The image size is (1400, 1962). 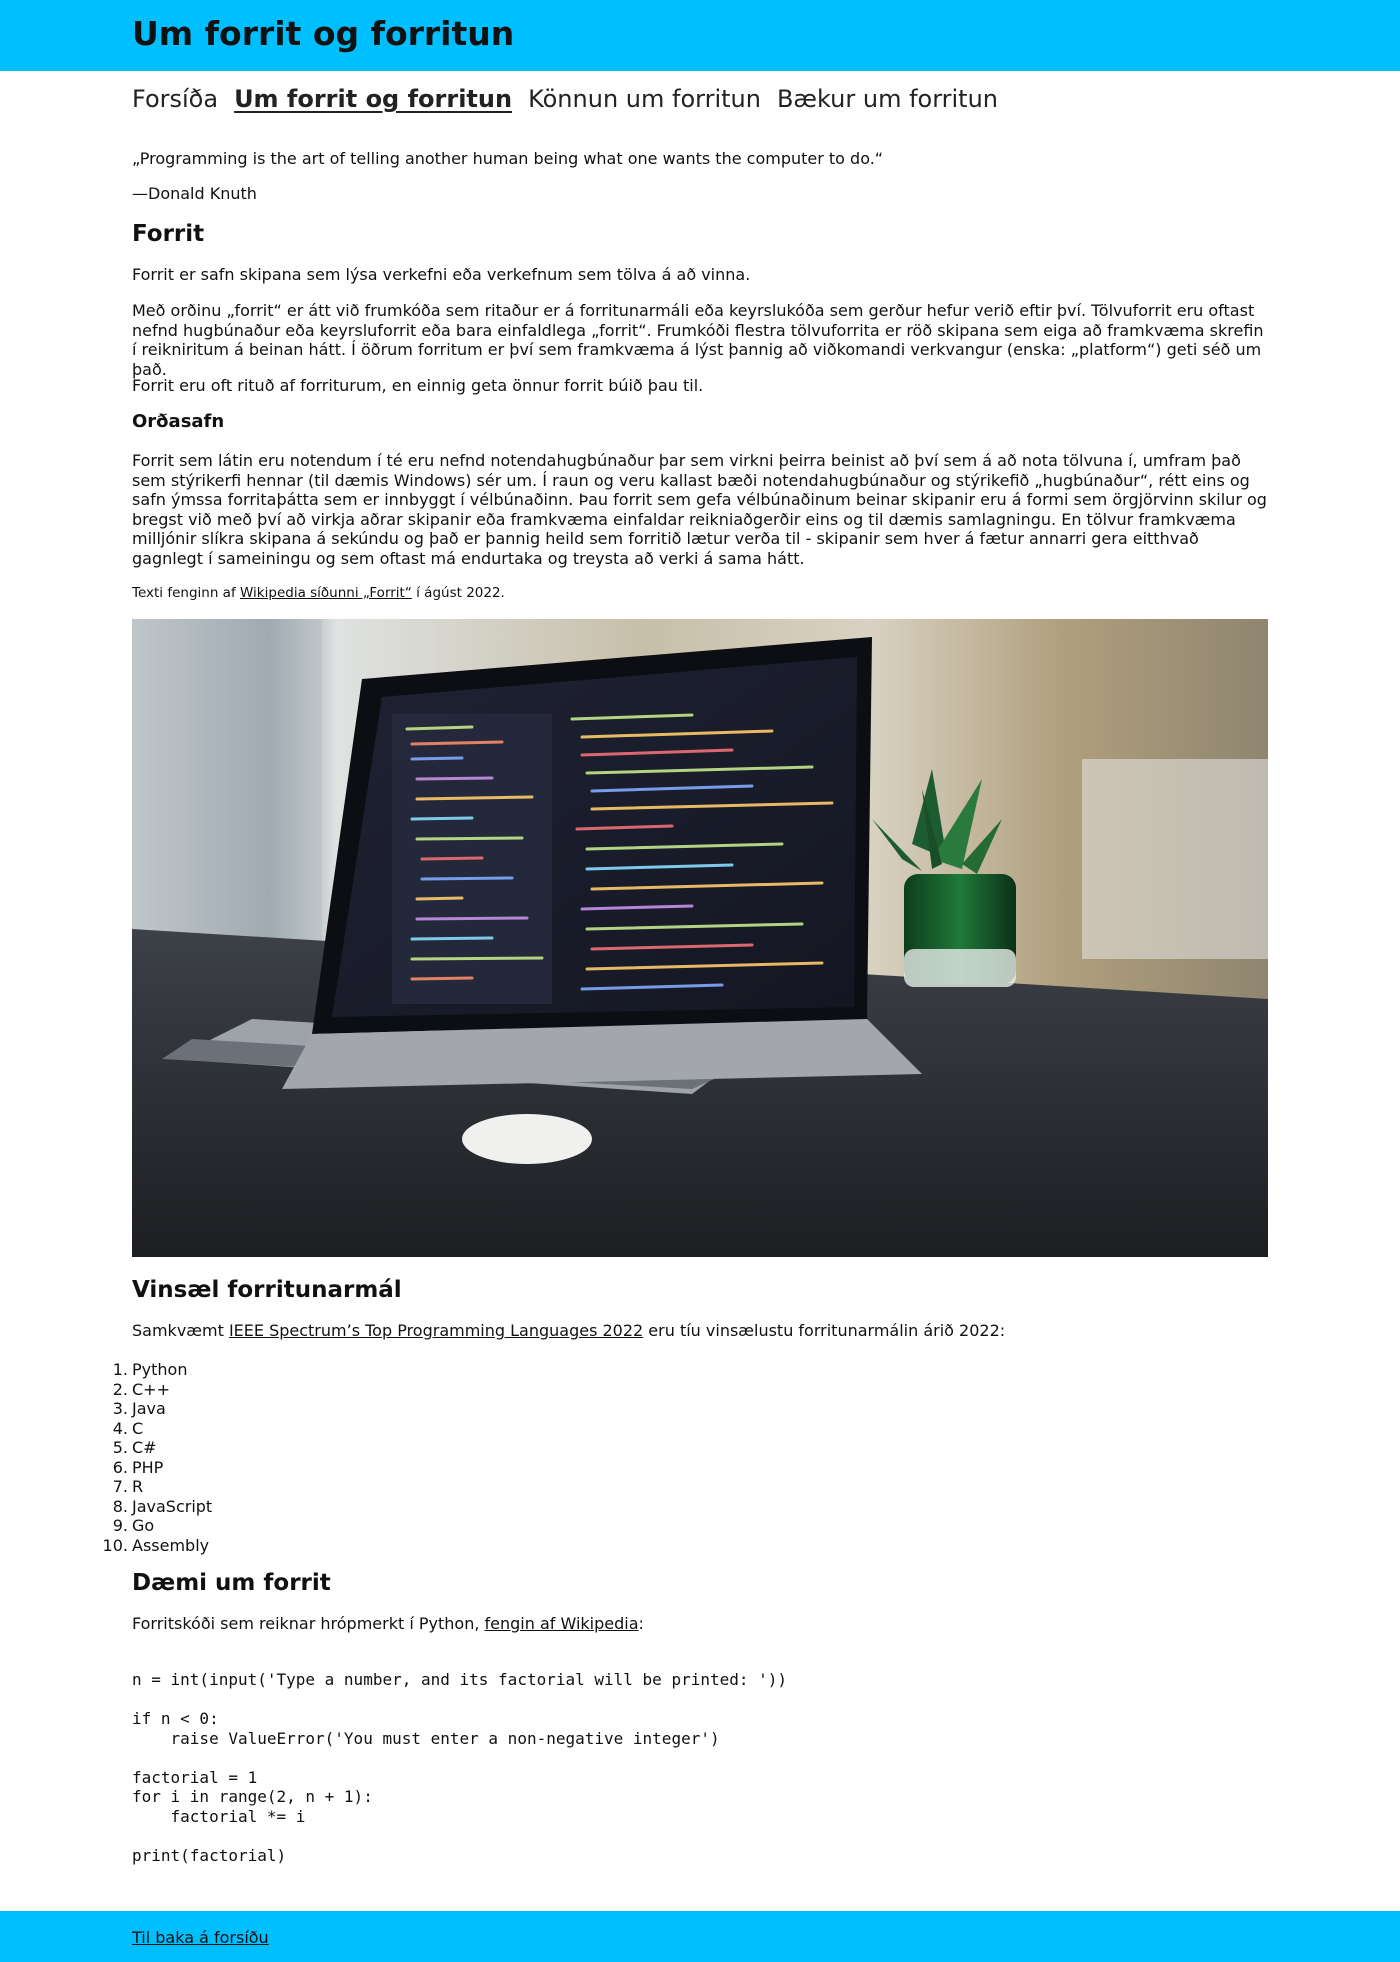 I want to click on site-title: Um forrit og forritun, so click(x=323, y=33).